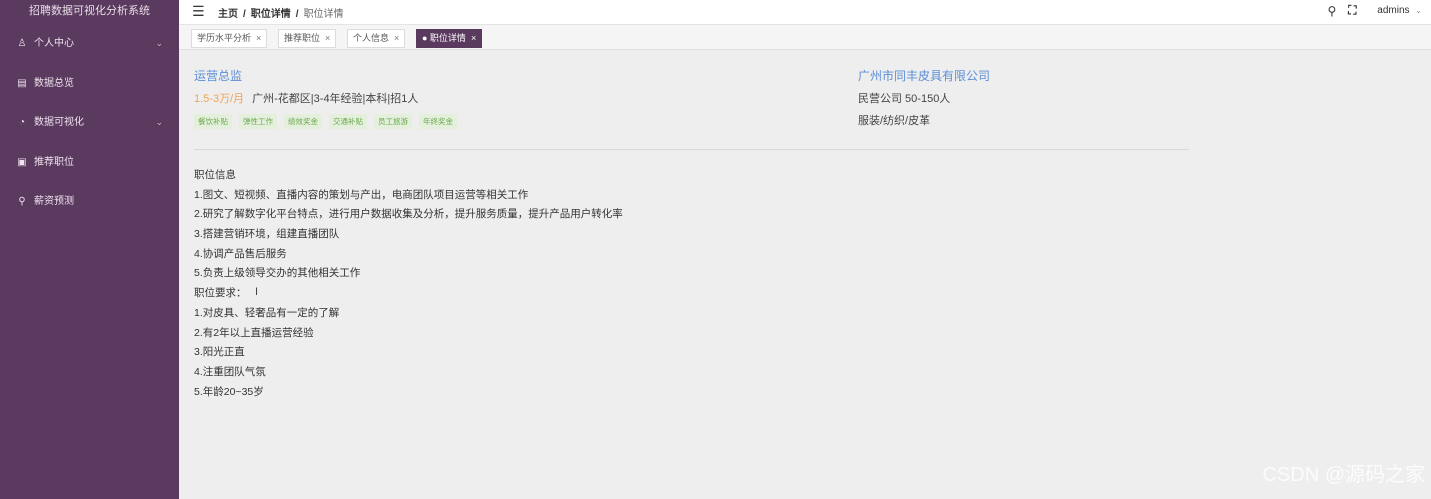 This screenshot has height=499, width=1431. What do you see at coordinates (198, 11) in the screenshot?
I see `menu-toggle-icon: ☰` at bounding box center [198, 11].